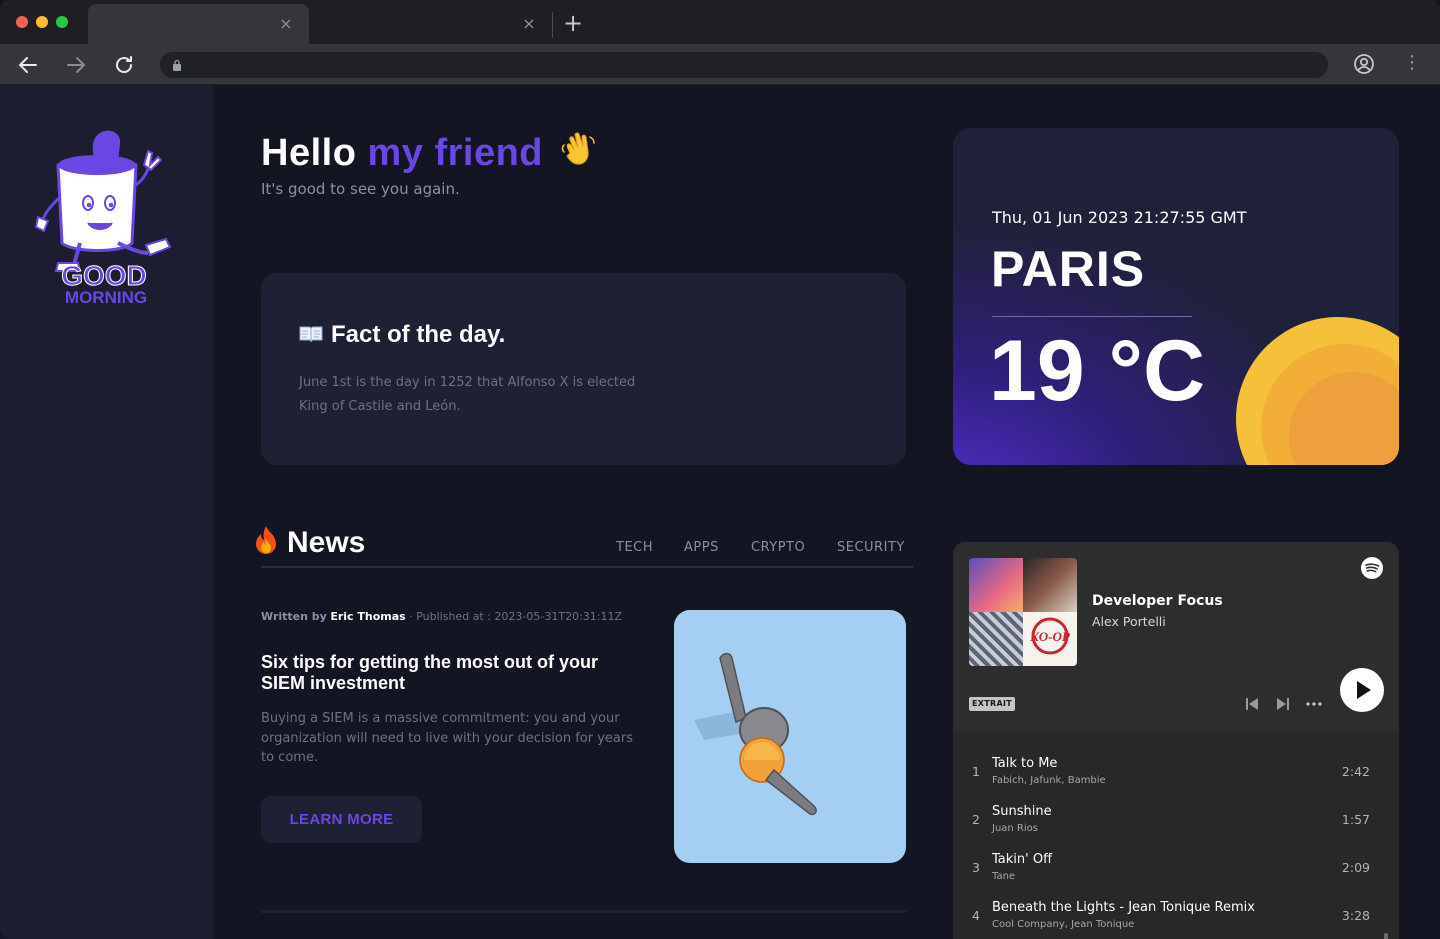 This screenshot has height=939, width=1440. I want to click on track-title: Talk to Me, so click(1025, 763).